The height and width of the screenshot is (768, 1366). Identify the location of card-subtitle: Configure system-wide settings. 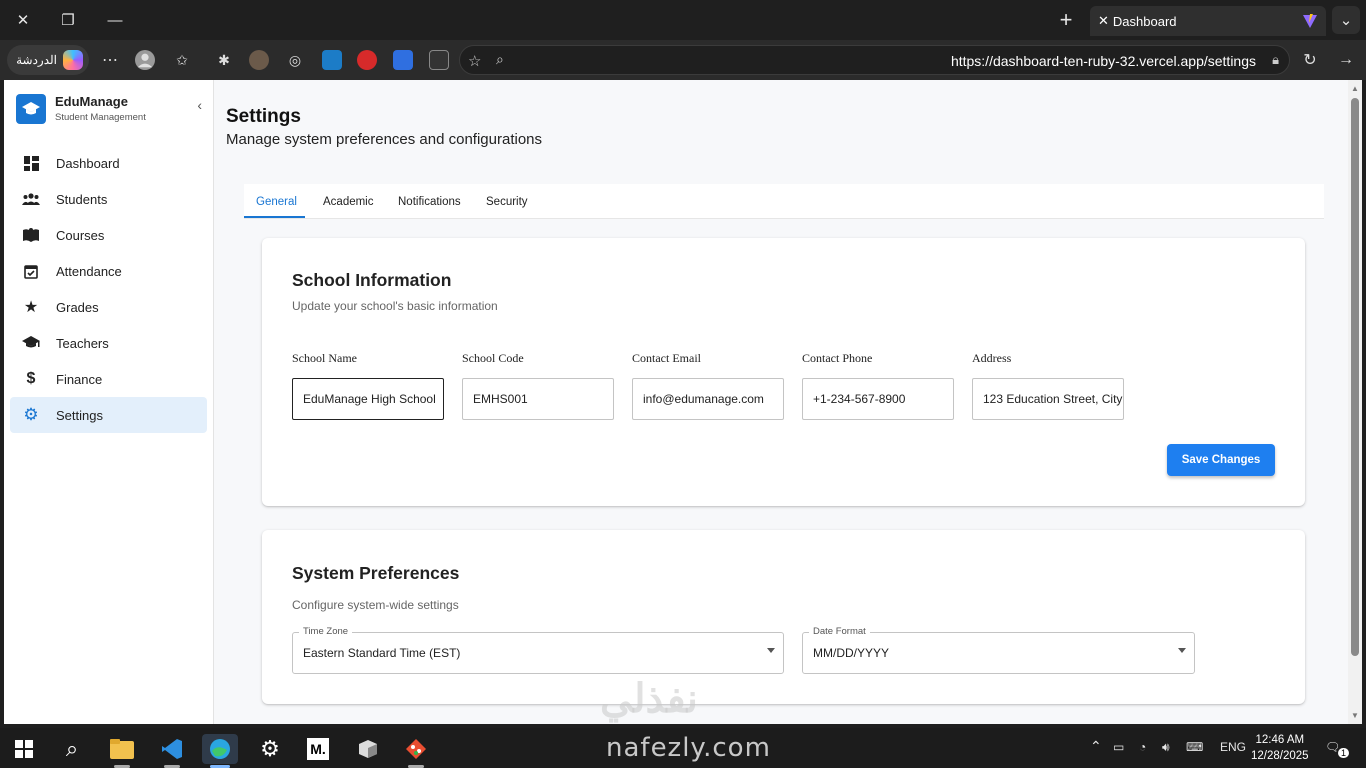
(375, 605).